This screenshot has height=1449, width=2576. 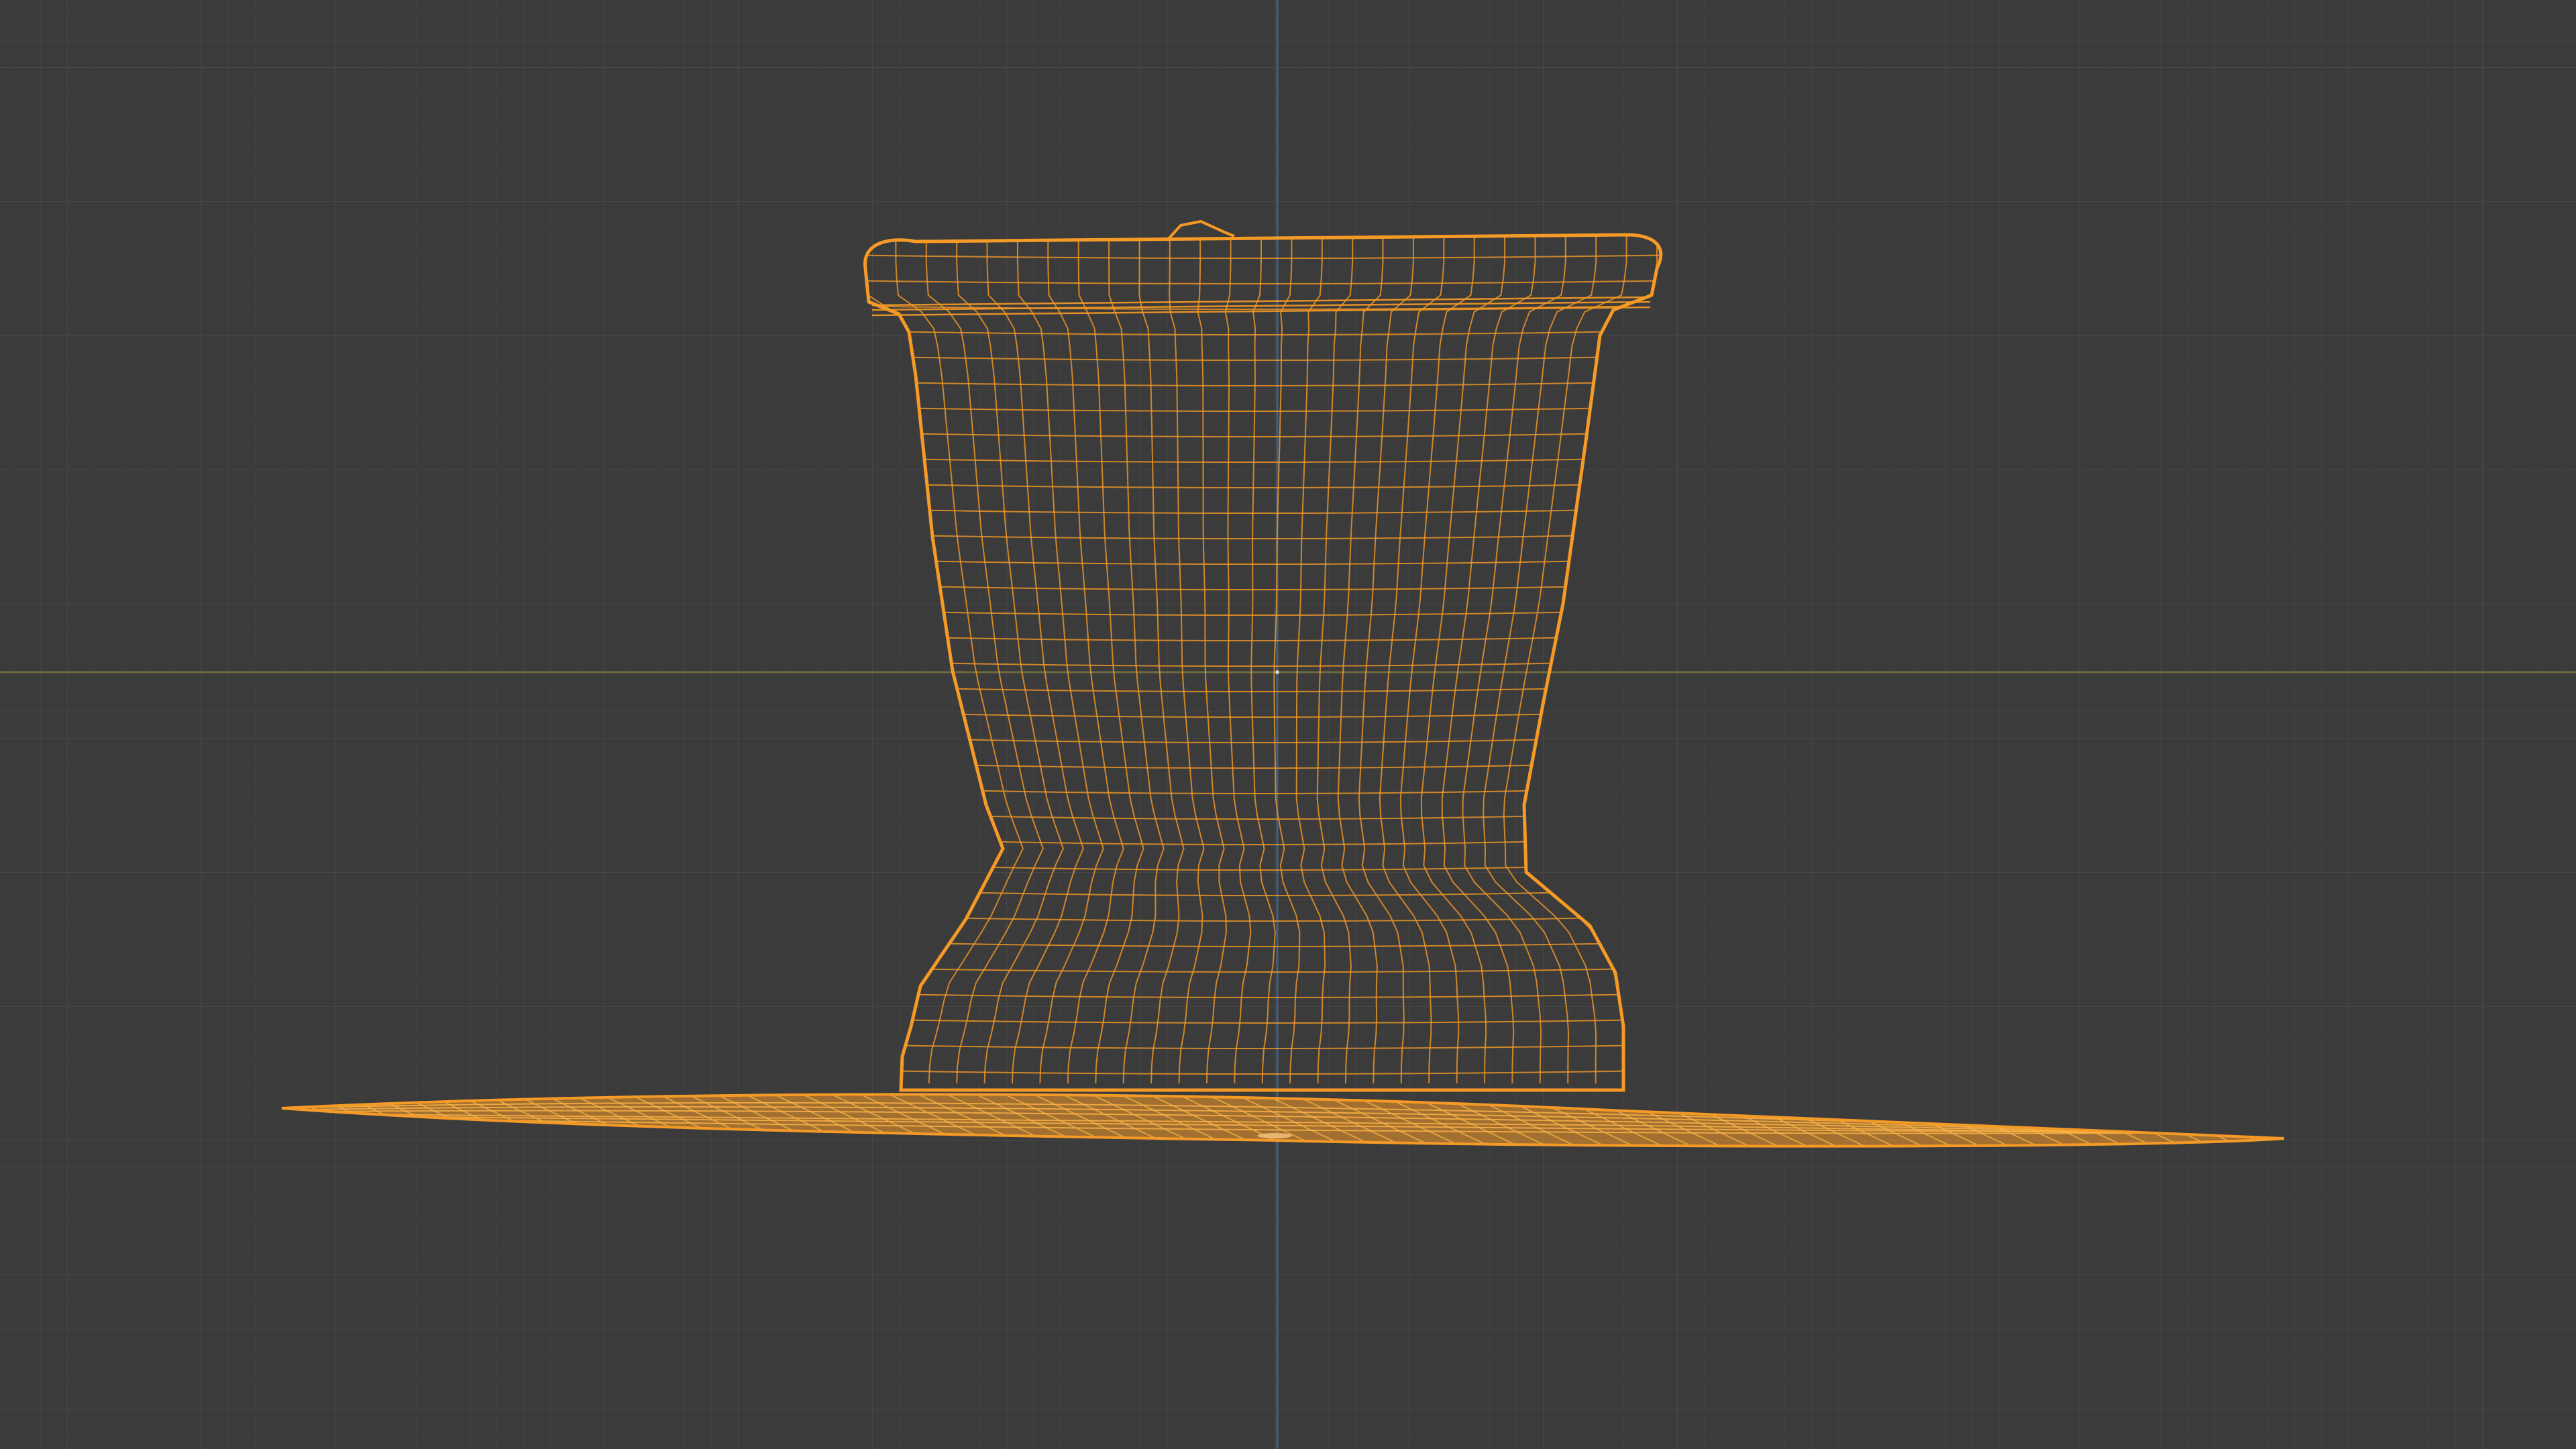 What do you see at coordinates (1274, 1135) in the screenshot?
I see `object-origin-marker` at bounding box center [1274, 1135].